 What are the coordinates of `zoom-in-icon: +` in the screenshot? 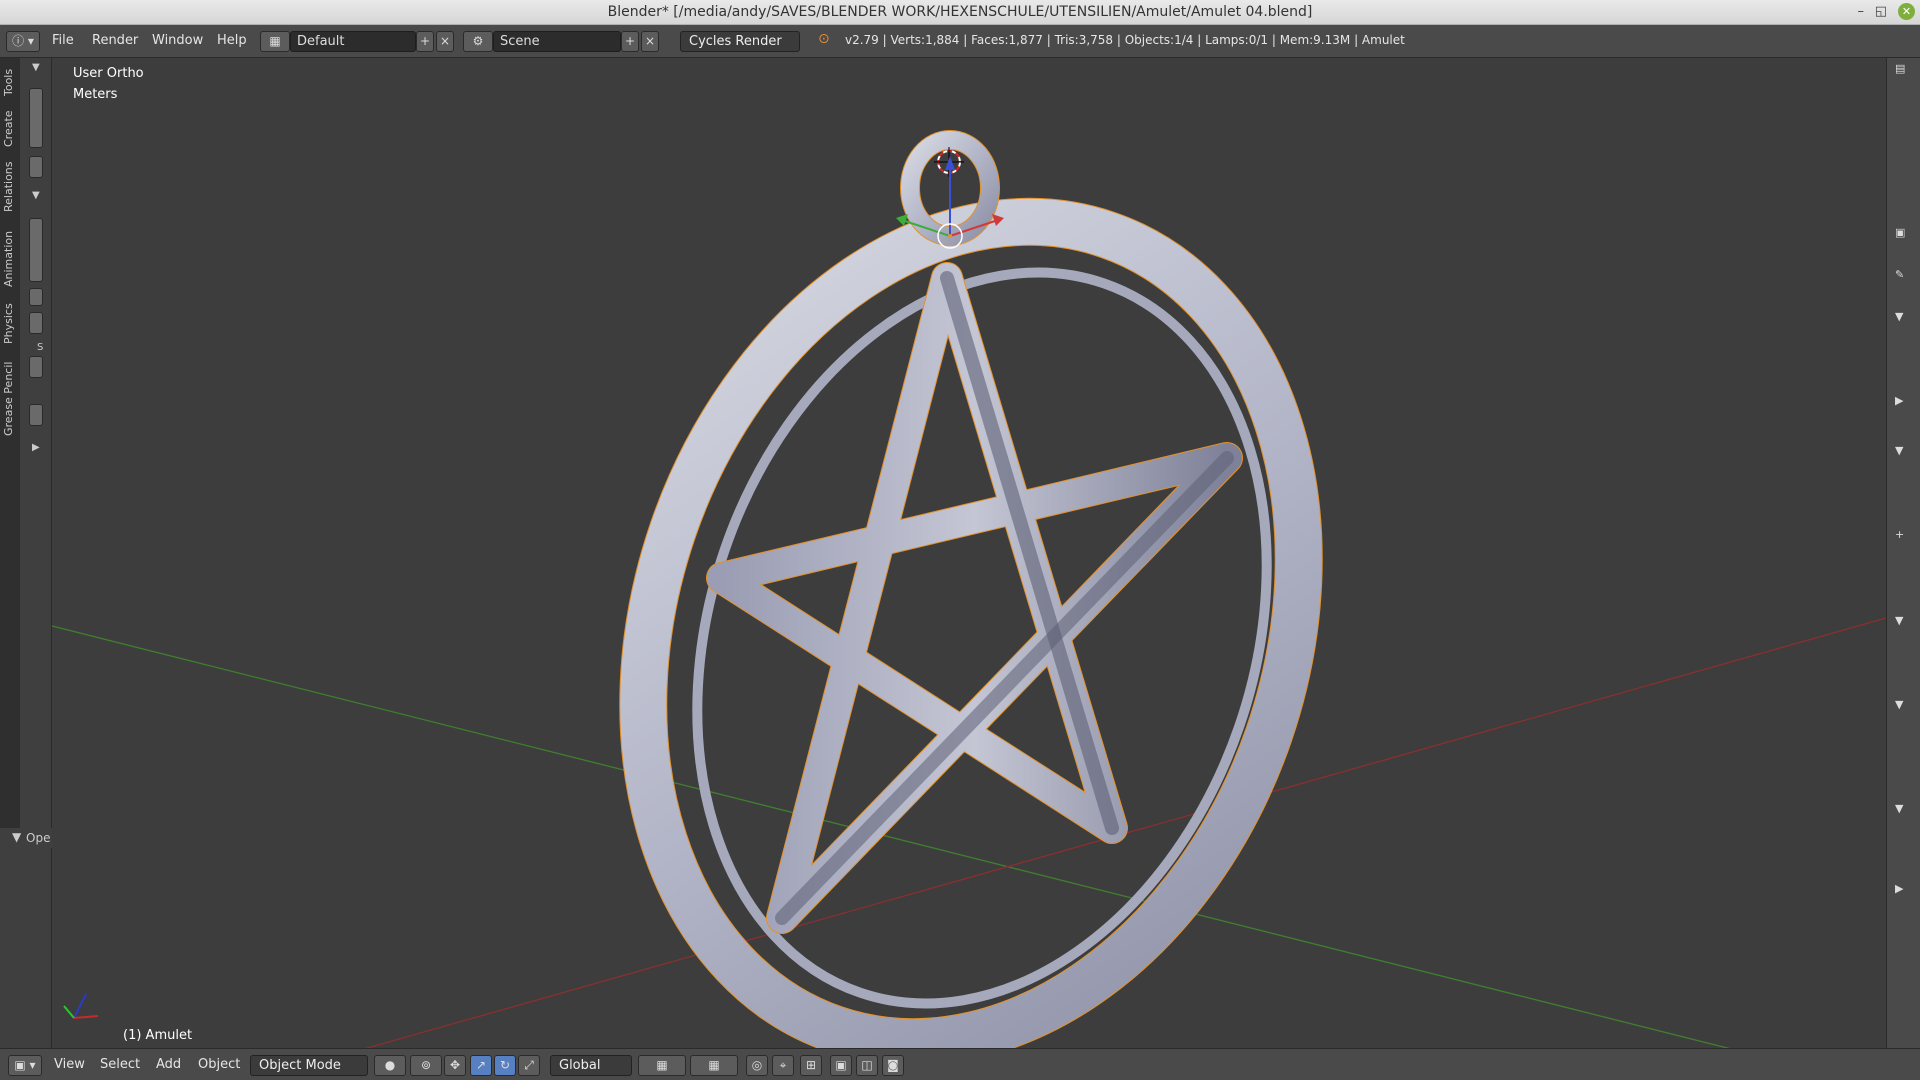 It's located at (1899, 534).